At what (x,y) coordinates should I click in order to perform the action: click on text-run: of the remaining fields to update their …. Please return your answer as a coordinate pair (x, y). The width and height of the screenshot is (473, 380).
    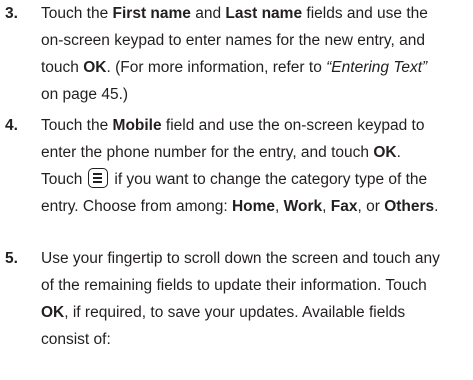
    Looking at the image, I should click on (234, 285).